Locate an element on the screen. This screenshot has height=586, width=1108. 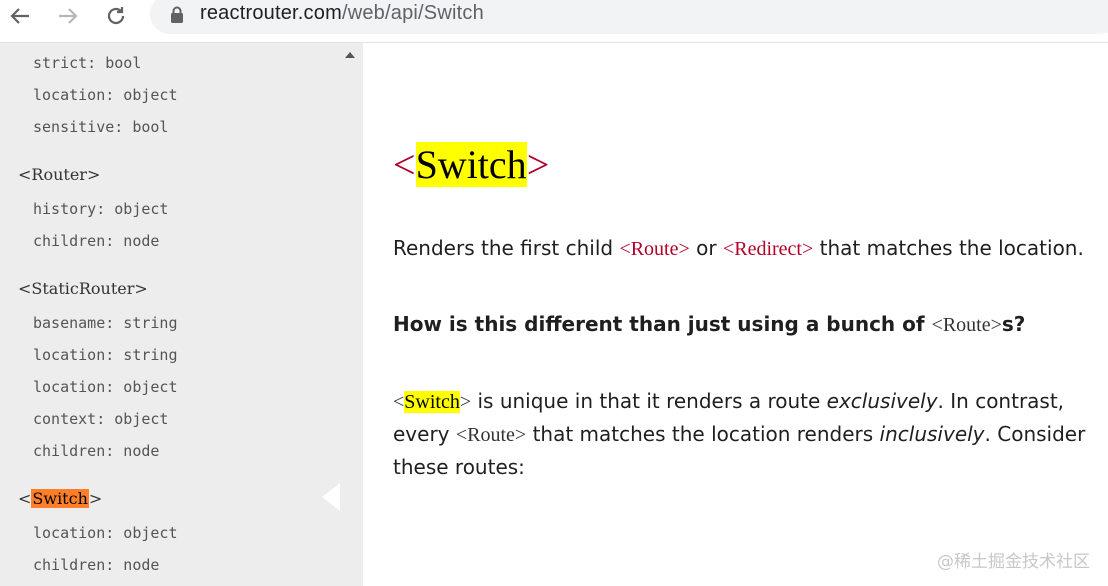
text: that matches the location renders is located at coordinates (703, 434).